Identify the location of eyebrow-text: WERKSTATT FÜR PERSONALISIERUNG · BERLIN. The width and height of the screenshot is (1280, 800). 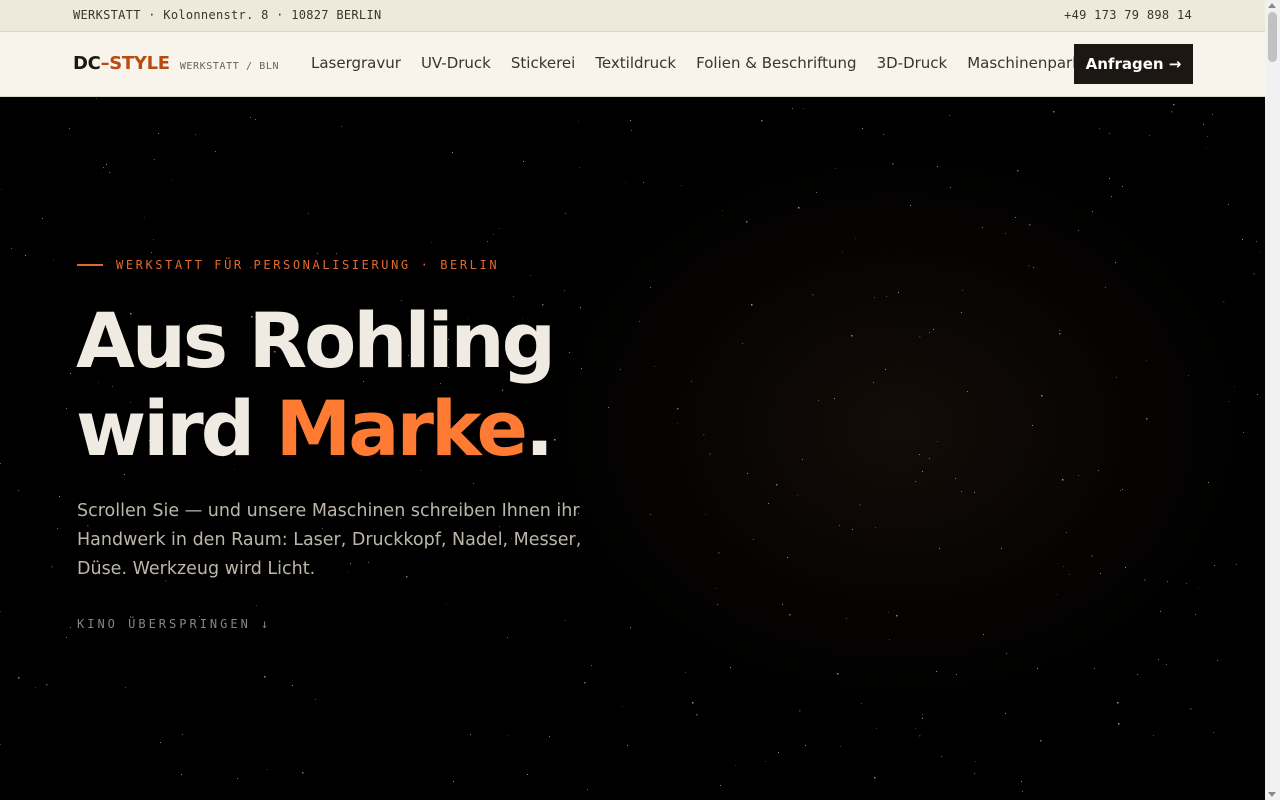
(308, 265).